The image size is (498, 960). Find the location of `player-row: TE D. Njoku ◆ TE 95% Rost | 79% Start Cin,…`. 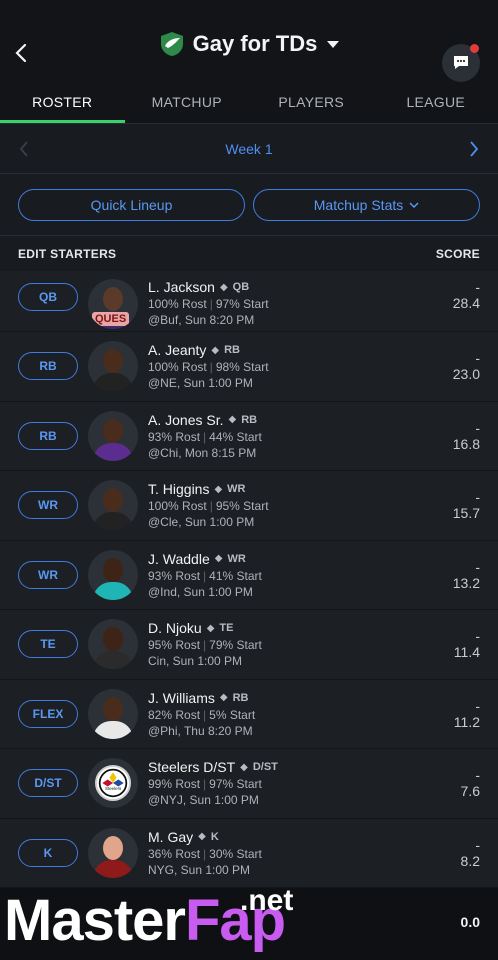

player-row: TE D. Njoku ◆ TE 95% Rost | 79% Start Cin,… is located at coordinates (249, 645).